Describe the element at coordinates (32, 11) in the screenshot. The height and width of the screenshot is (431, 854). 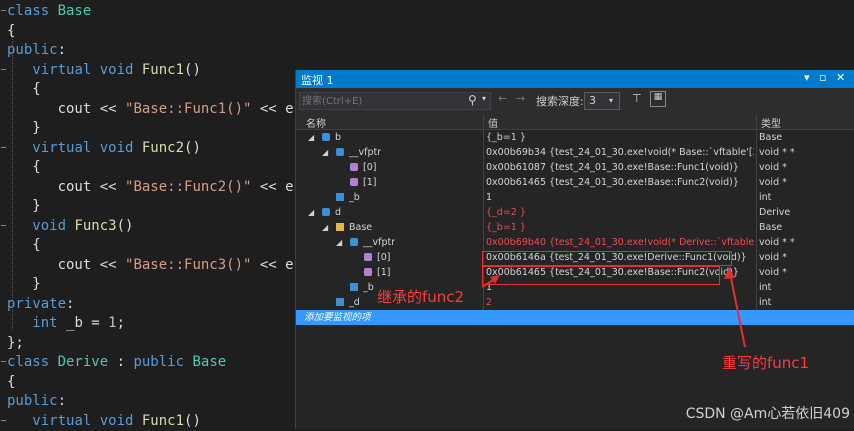
I see `code-token: class` at that location.